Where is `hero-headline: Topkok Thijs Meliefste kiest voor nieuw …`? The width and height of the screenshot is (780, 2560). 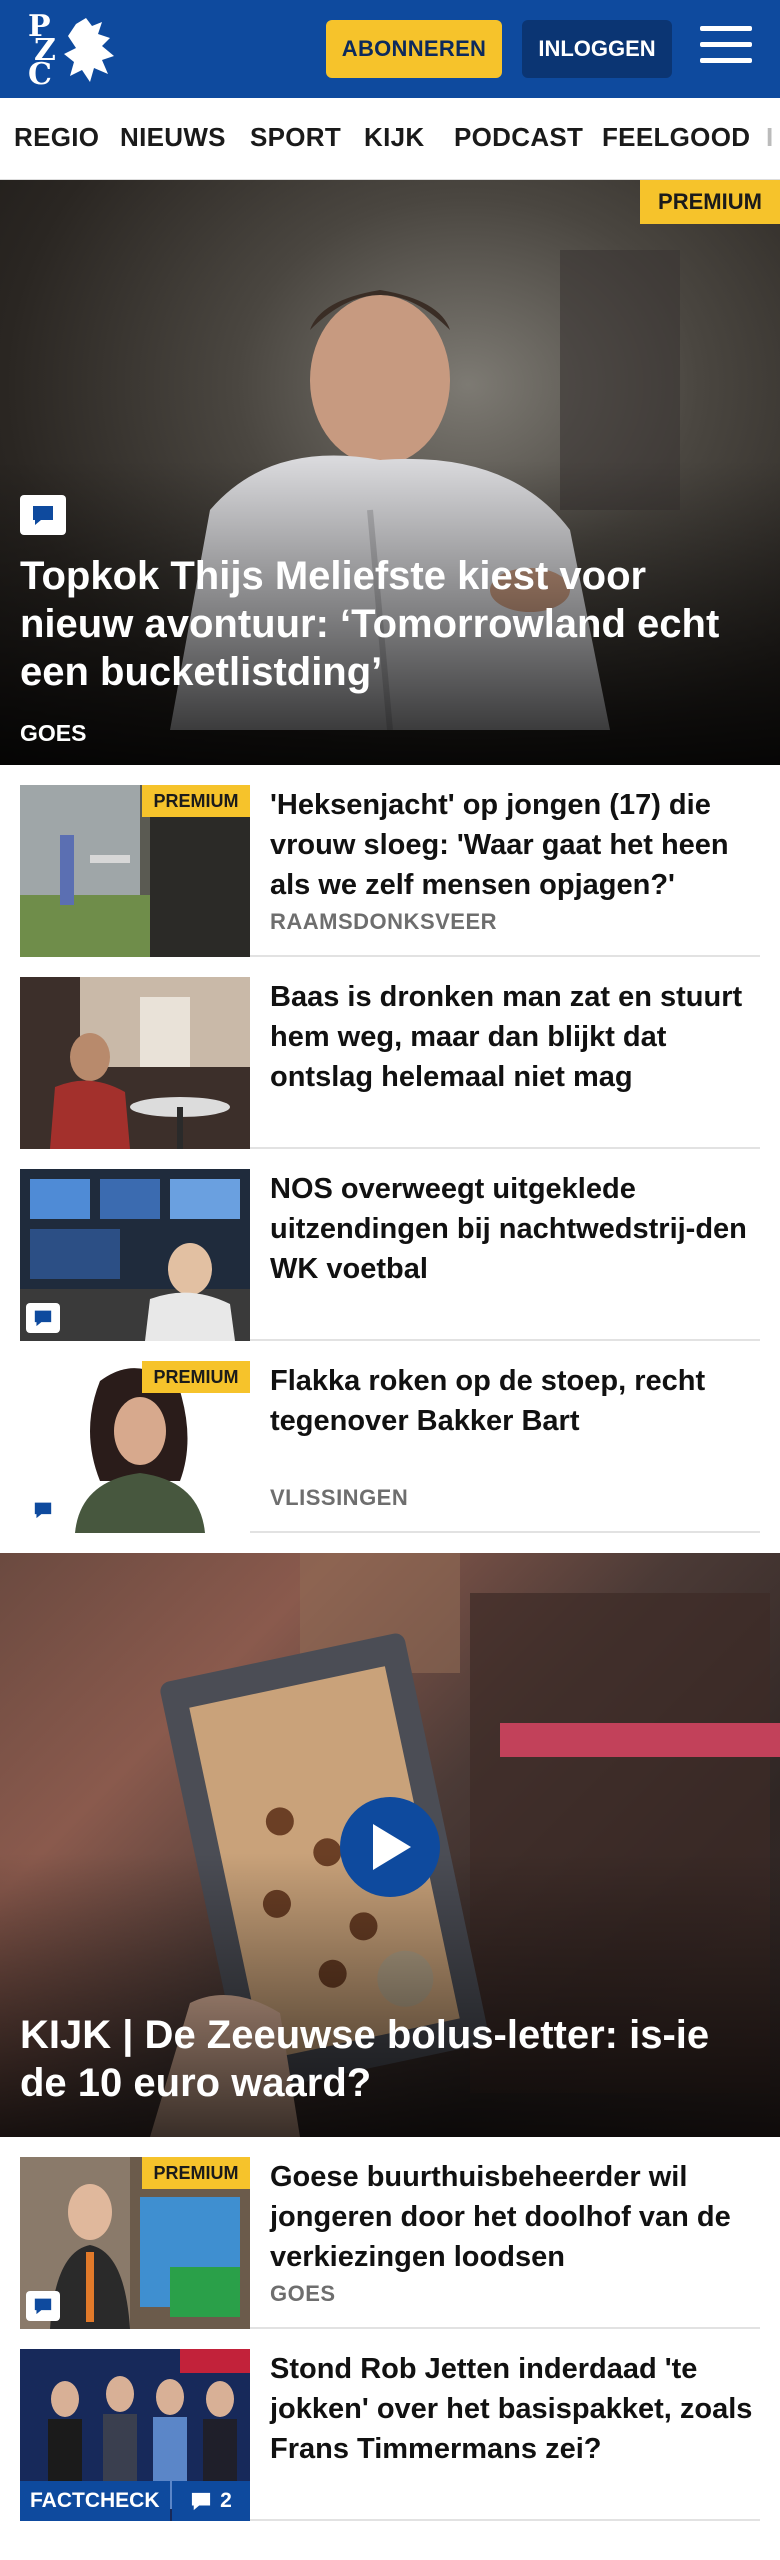 hero-headline: Topkok Thijs Meliefste kiest voor nieuw … is located at coordinates (390, 624).